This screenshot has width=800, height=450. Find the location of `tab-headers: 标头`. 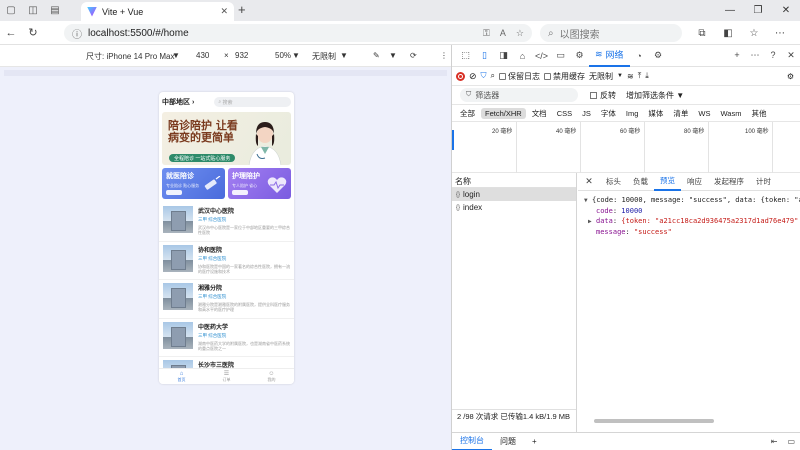

tab-headers: 标头 is located at coordinates (613, 182).